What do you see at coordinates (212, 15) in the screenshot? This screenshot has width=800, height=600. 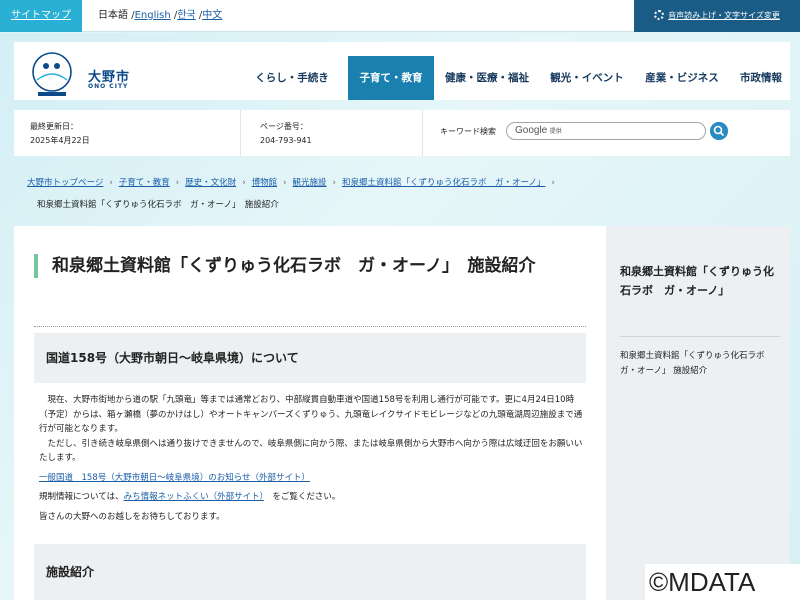 I see `lang-chinese: 中文` at bounding box center [212, 15].